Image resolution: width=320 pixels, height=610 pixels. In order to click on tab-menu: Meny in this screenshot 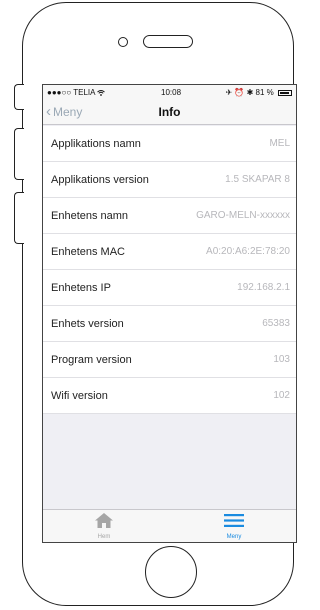, I will do `click(234, 526)`.